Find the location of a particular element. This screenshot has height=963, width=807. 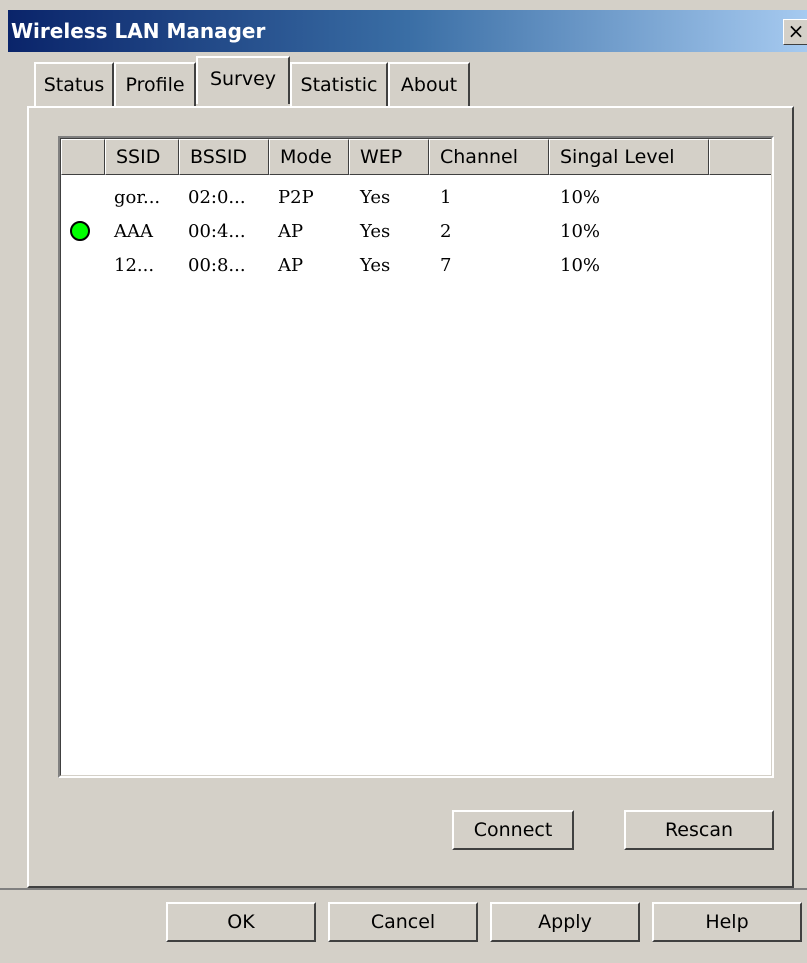

tab-profile-label: Profile is located at coordinates (155, 85).